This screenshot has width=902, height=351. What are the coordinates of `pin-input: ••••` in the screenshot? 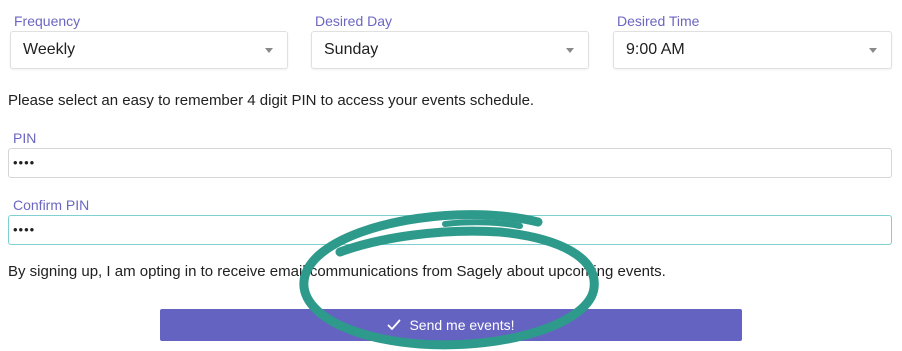 It's located at (450, 163).